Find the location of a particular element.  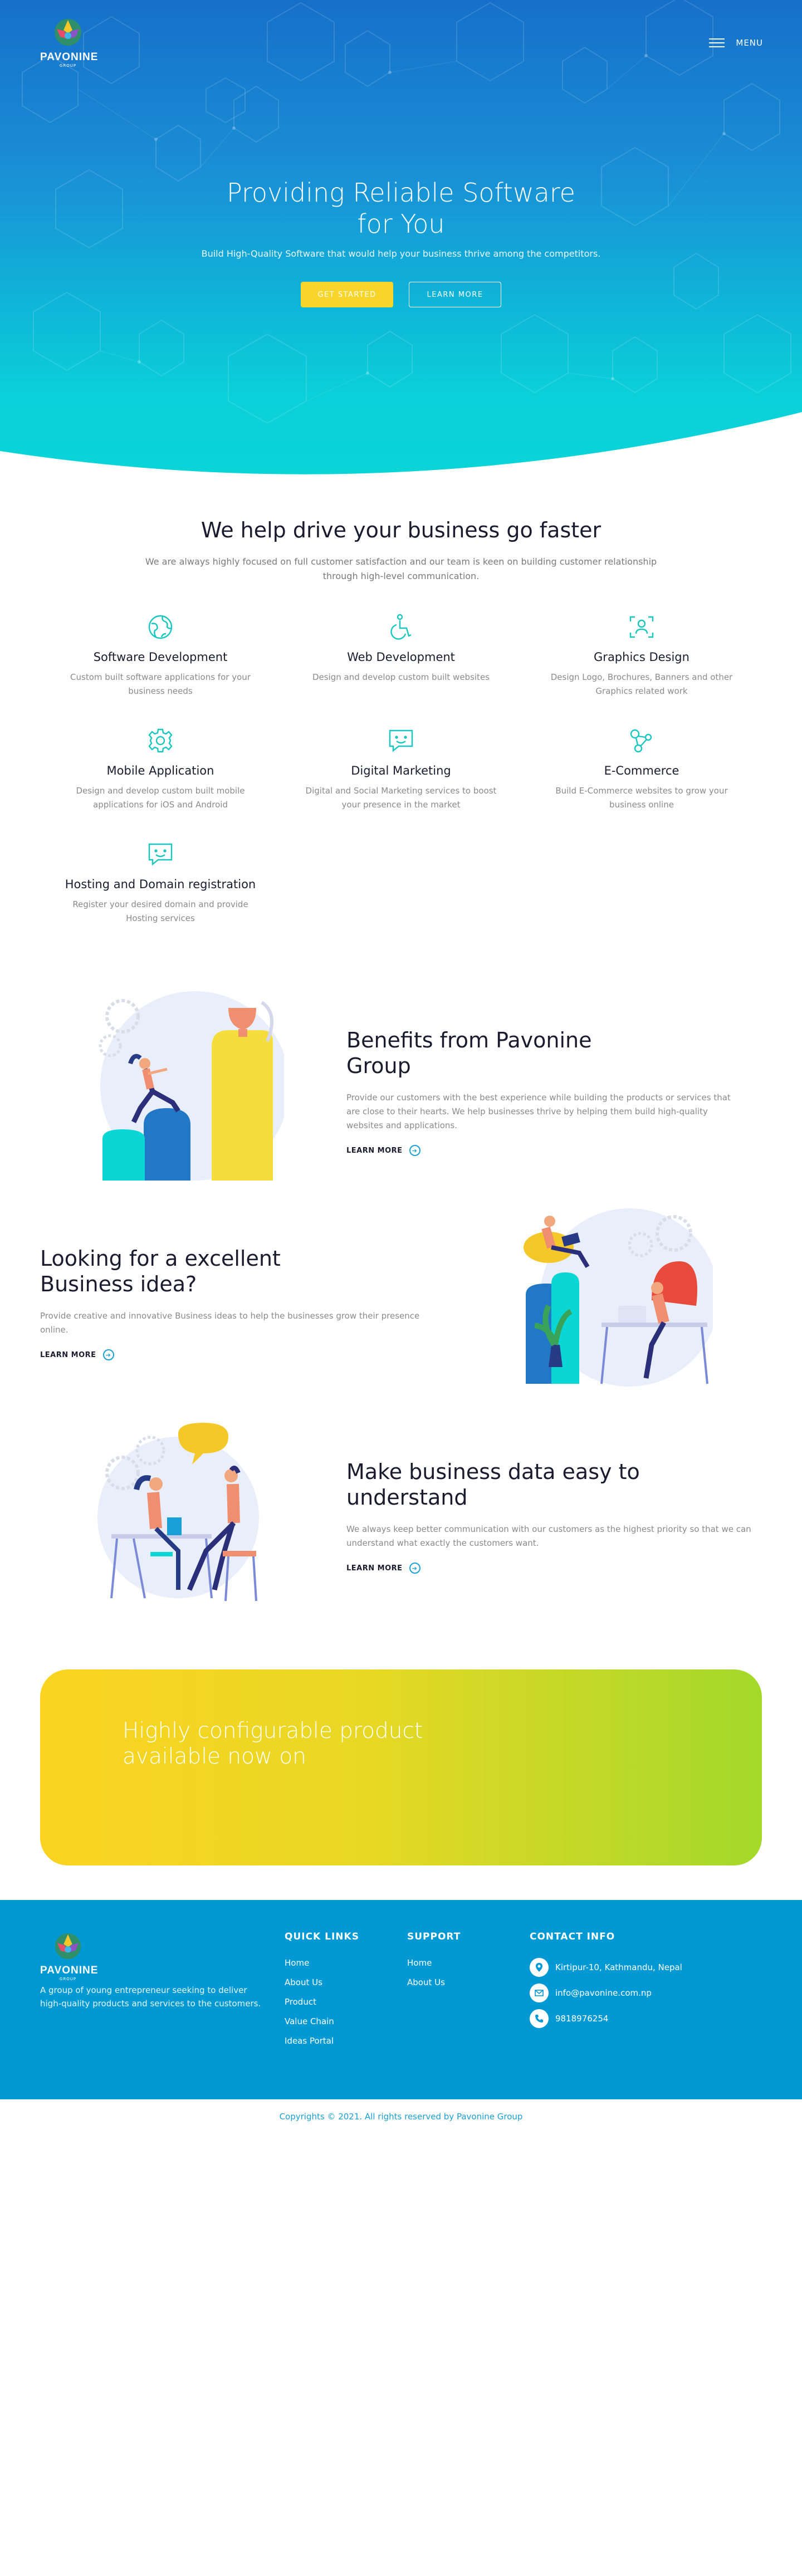

footer-link-value-chain: Value Chain is located at coordinates (322, 2021).